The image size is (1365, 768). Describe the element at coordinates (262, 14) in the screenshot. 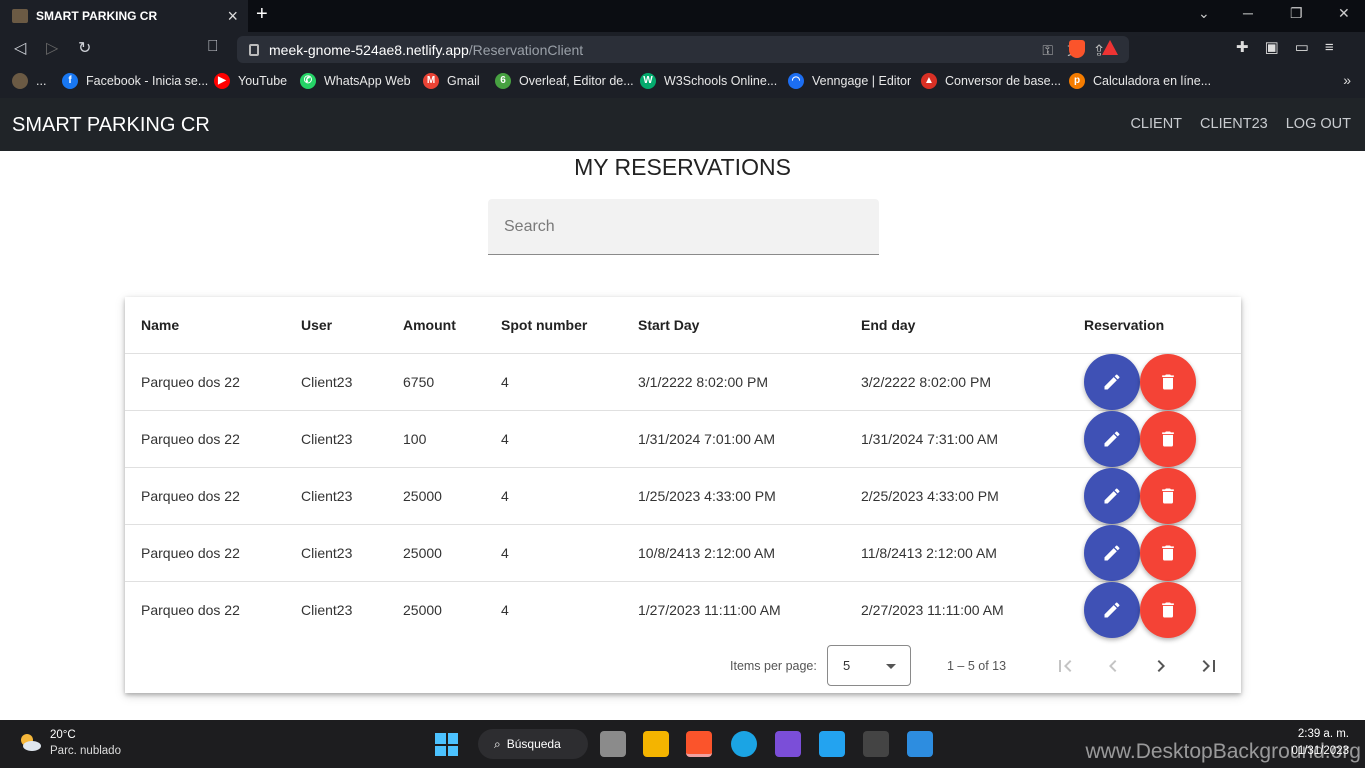

I see `new-tab-icon: +` at that location.